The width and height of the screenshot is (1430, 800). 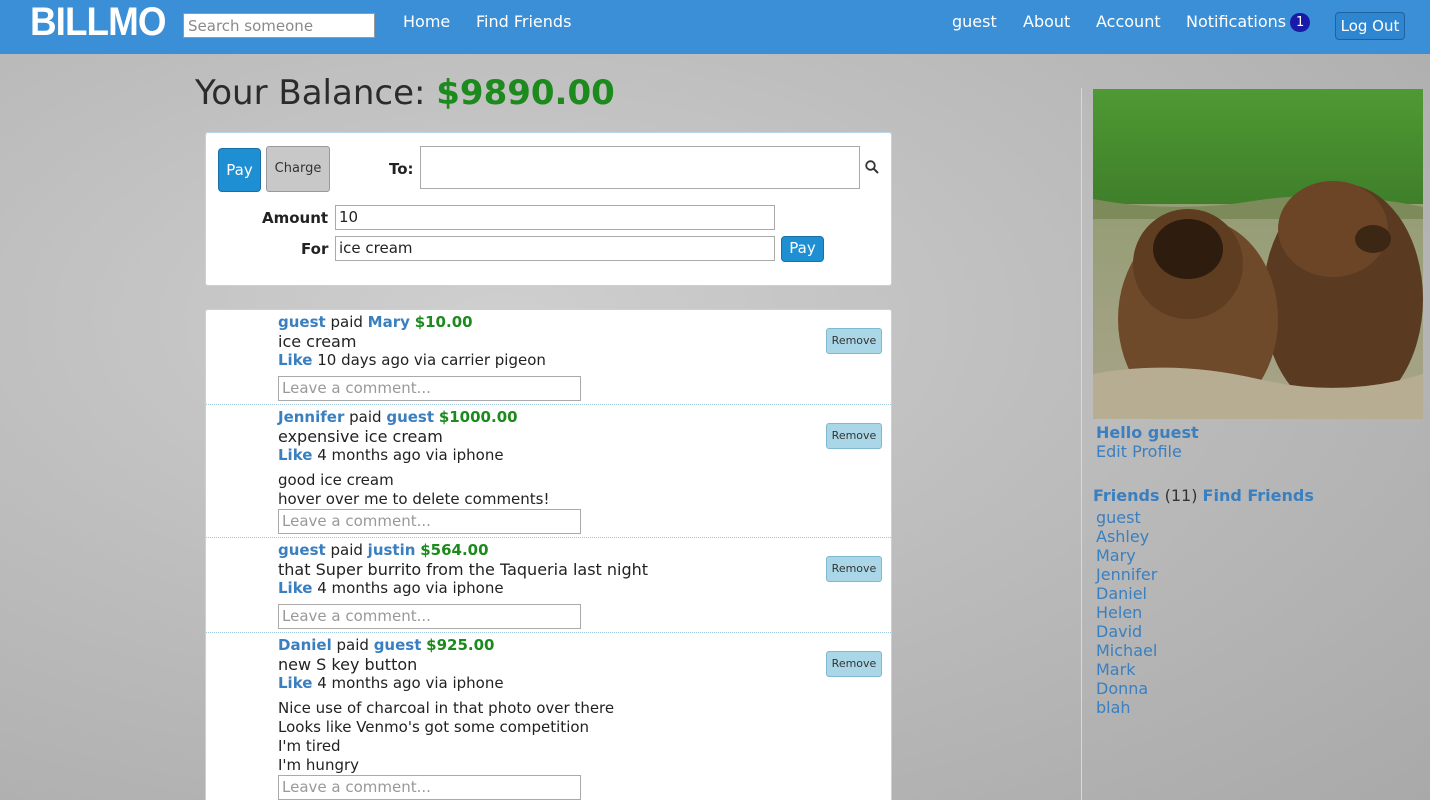 What do you see at coordinates (316, 93) in the screenshot?
I see `balance-label: Your Balance:` at bounding box center [316, 93].